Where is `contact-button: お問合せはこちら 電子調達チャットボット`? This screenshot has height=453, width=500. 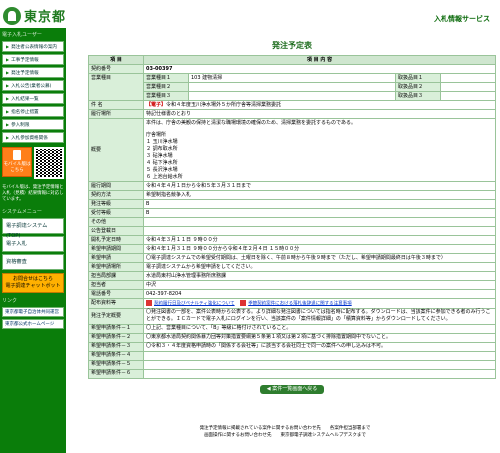
contact-button: お問合せはこちら 電子調達チャットボット is located at coordinates (33, 283).